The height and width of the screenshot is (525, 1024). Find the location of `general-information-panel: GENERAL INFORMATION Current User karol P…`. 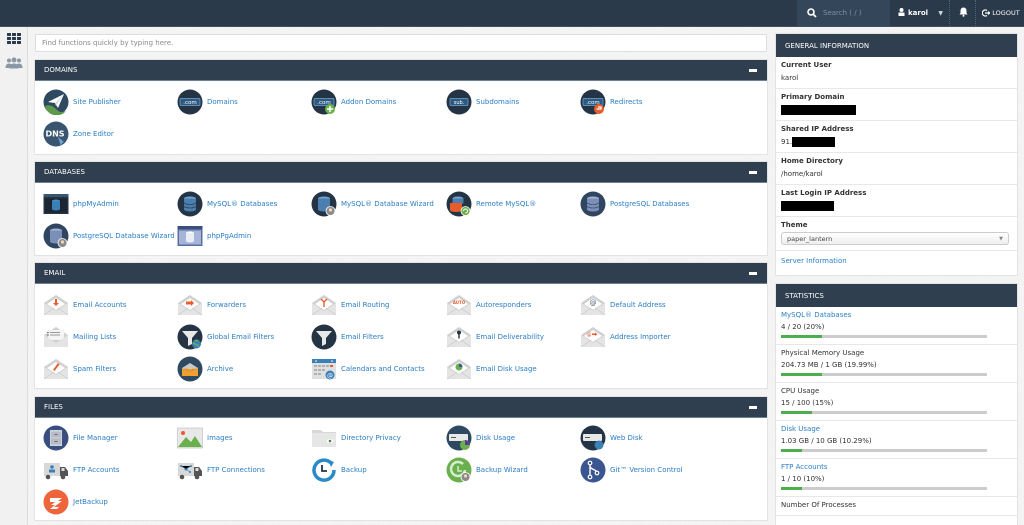

general-information-panel: GENERAL INFORMATION Current User karol P… is located at coordinates (896, 154).